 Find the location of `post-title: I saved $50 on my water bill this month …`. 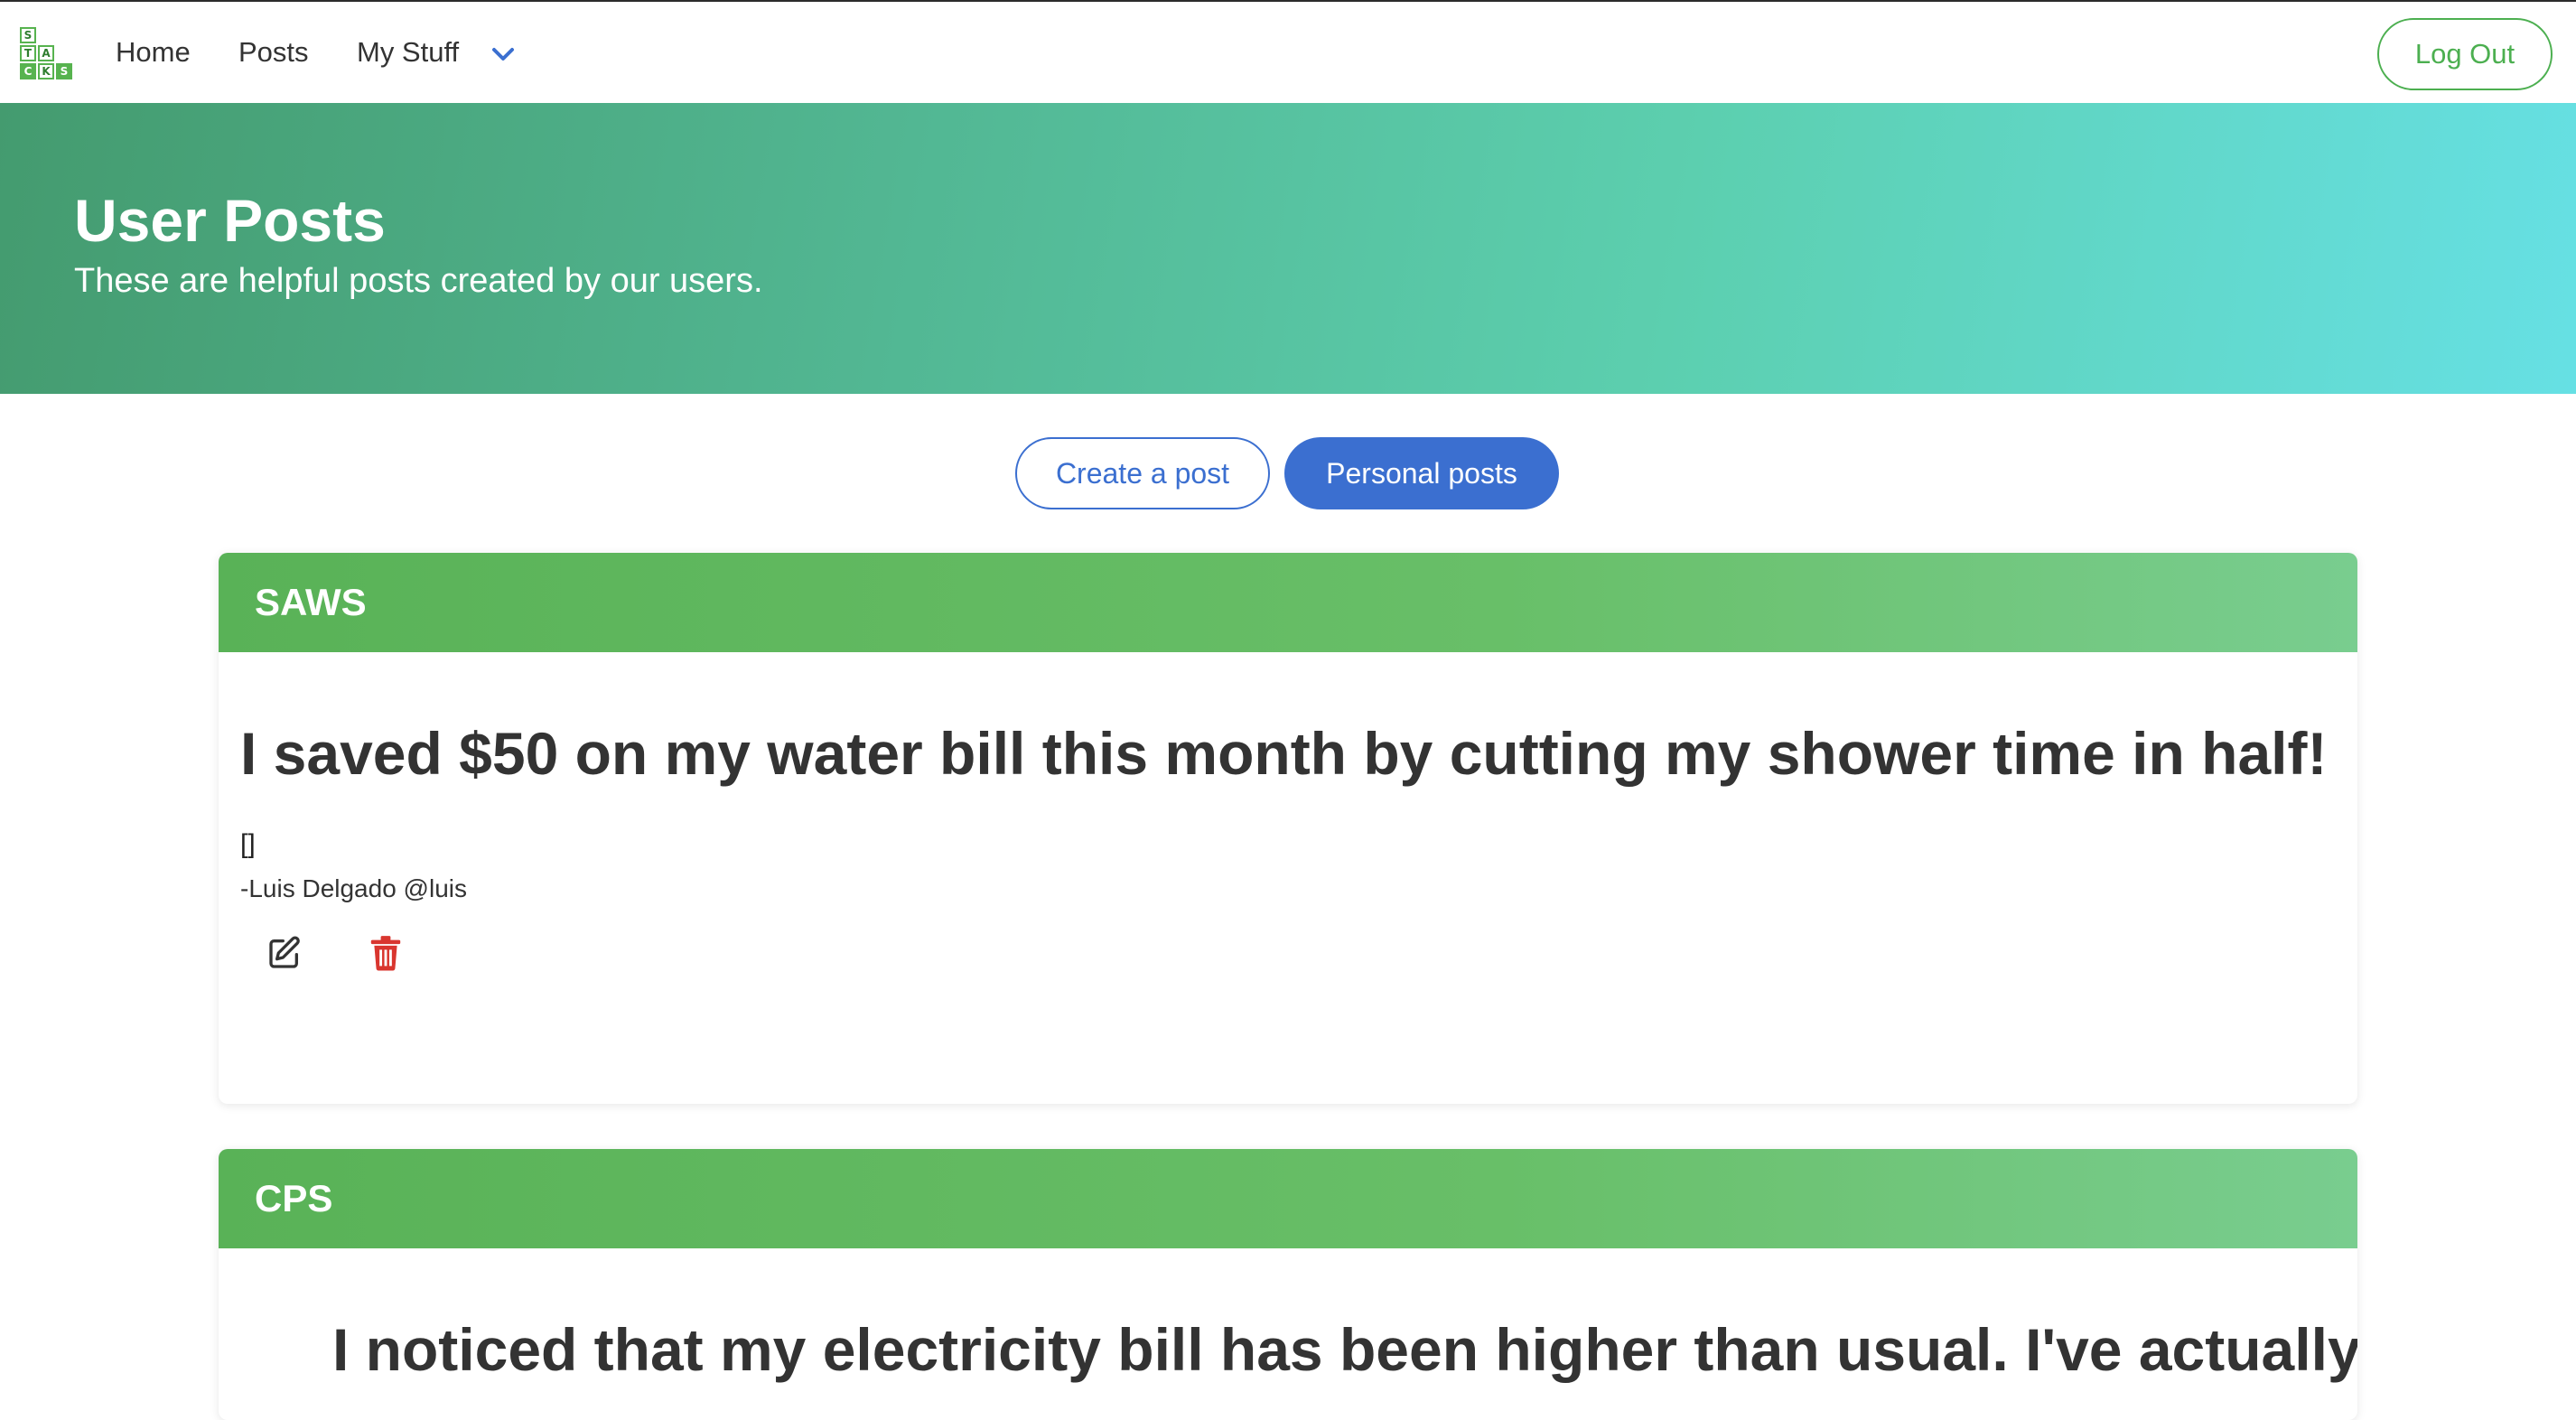

post-title: I saved $50 on my water bill this month … is located at coordinates (1284, 754).